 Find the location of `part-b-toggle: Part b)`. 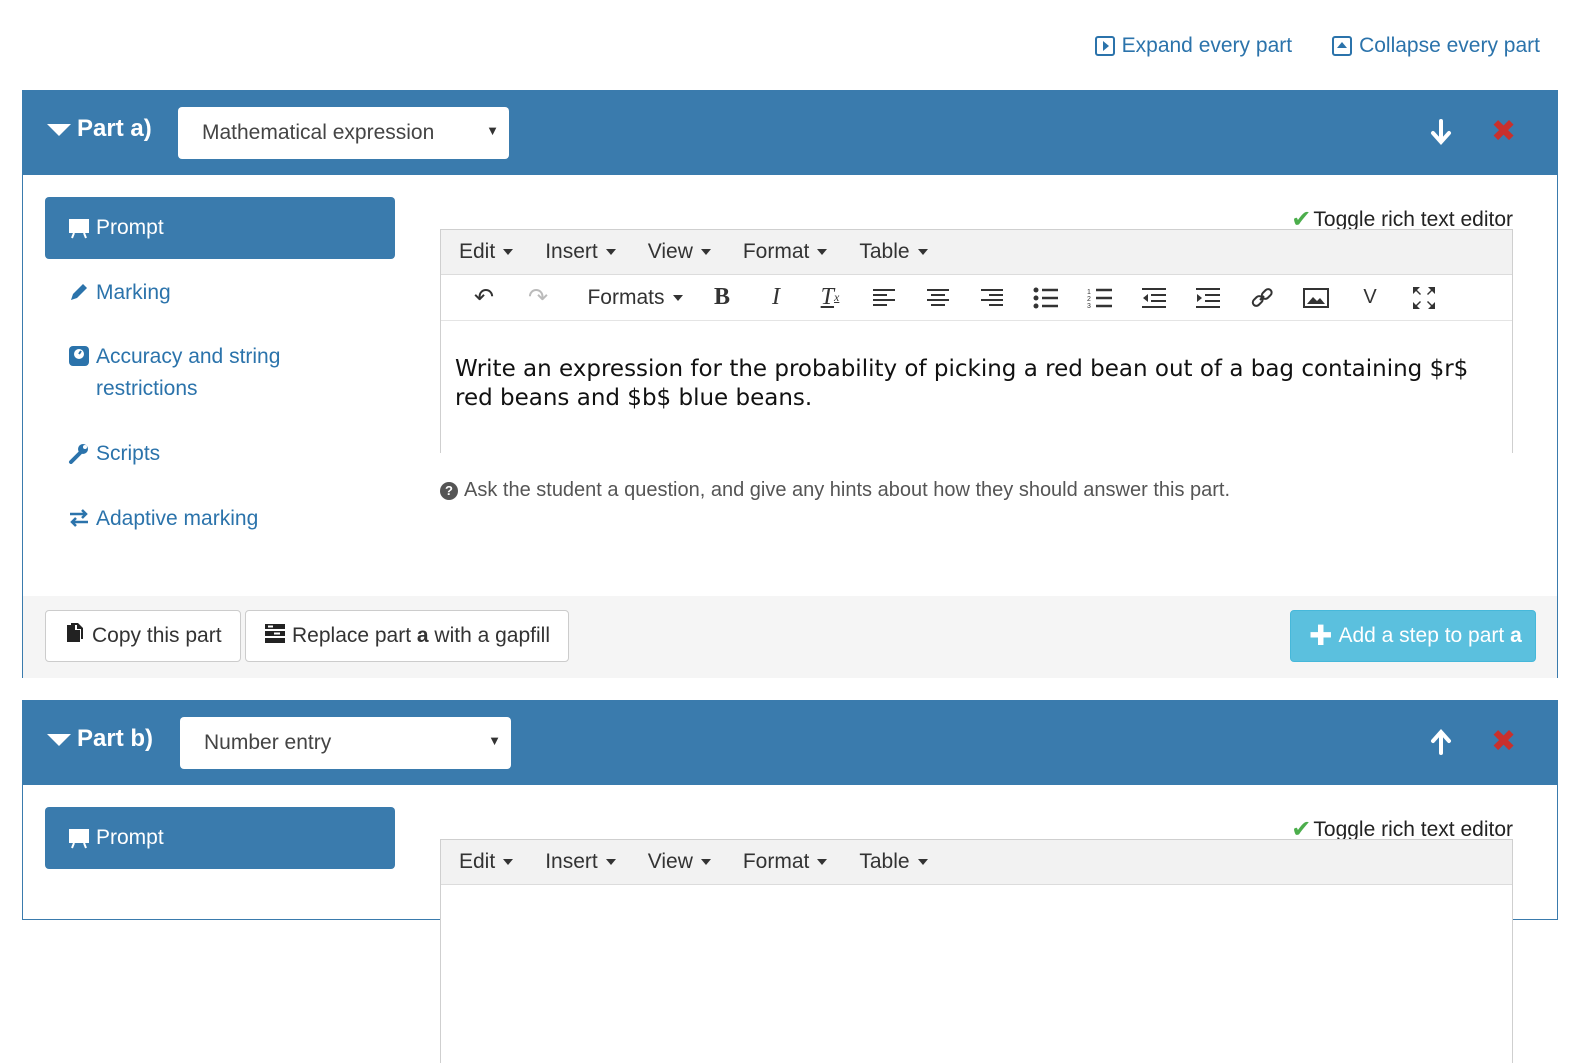

part-b-toggle: Part b) is located at coordinates (100, 739).